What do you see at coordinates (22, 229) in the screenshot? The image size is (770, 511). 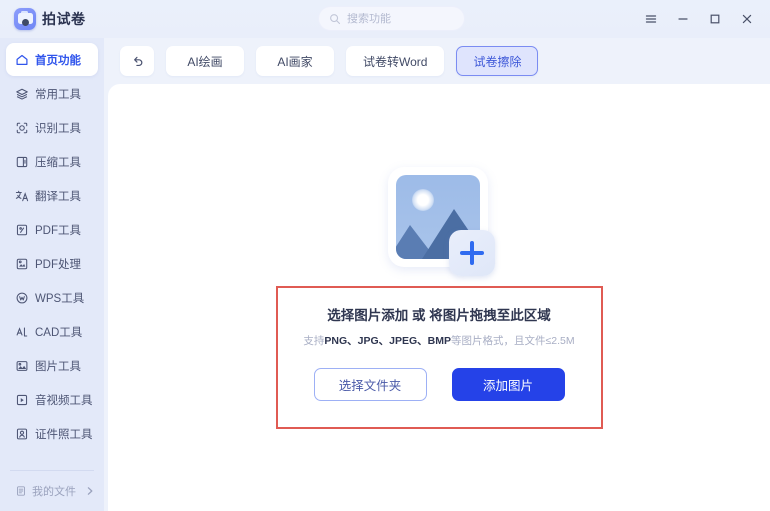 I see `pdf-file-icon` at bounding box center [22, 229].